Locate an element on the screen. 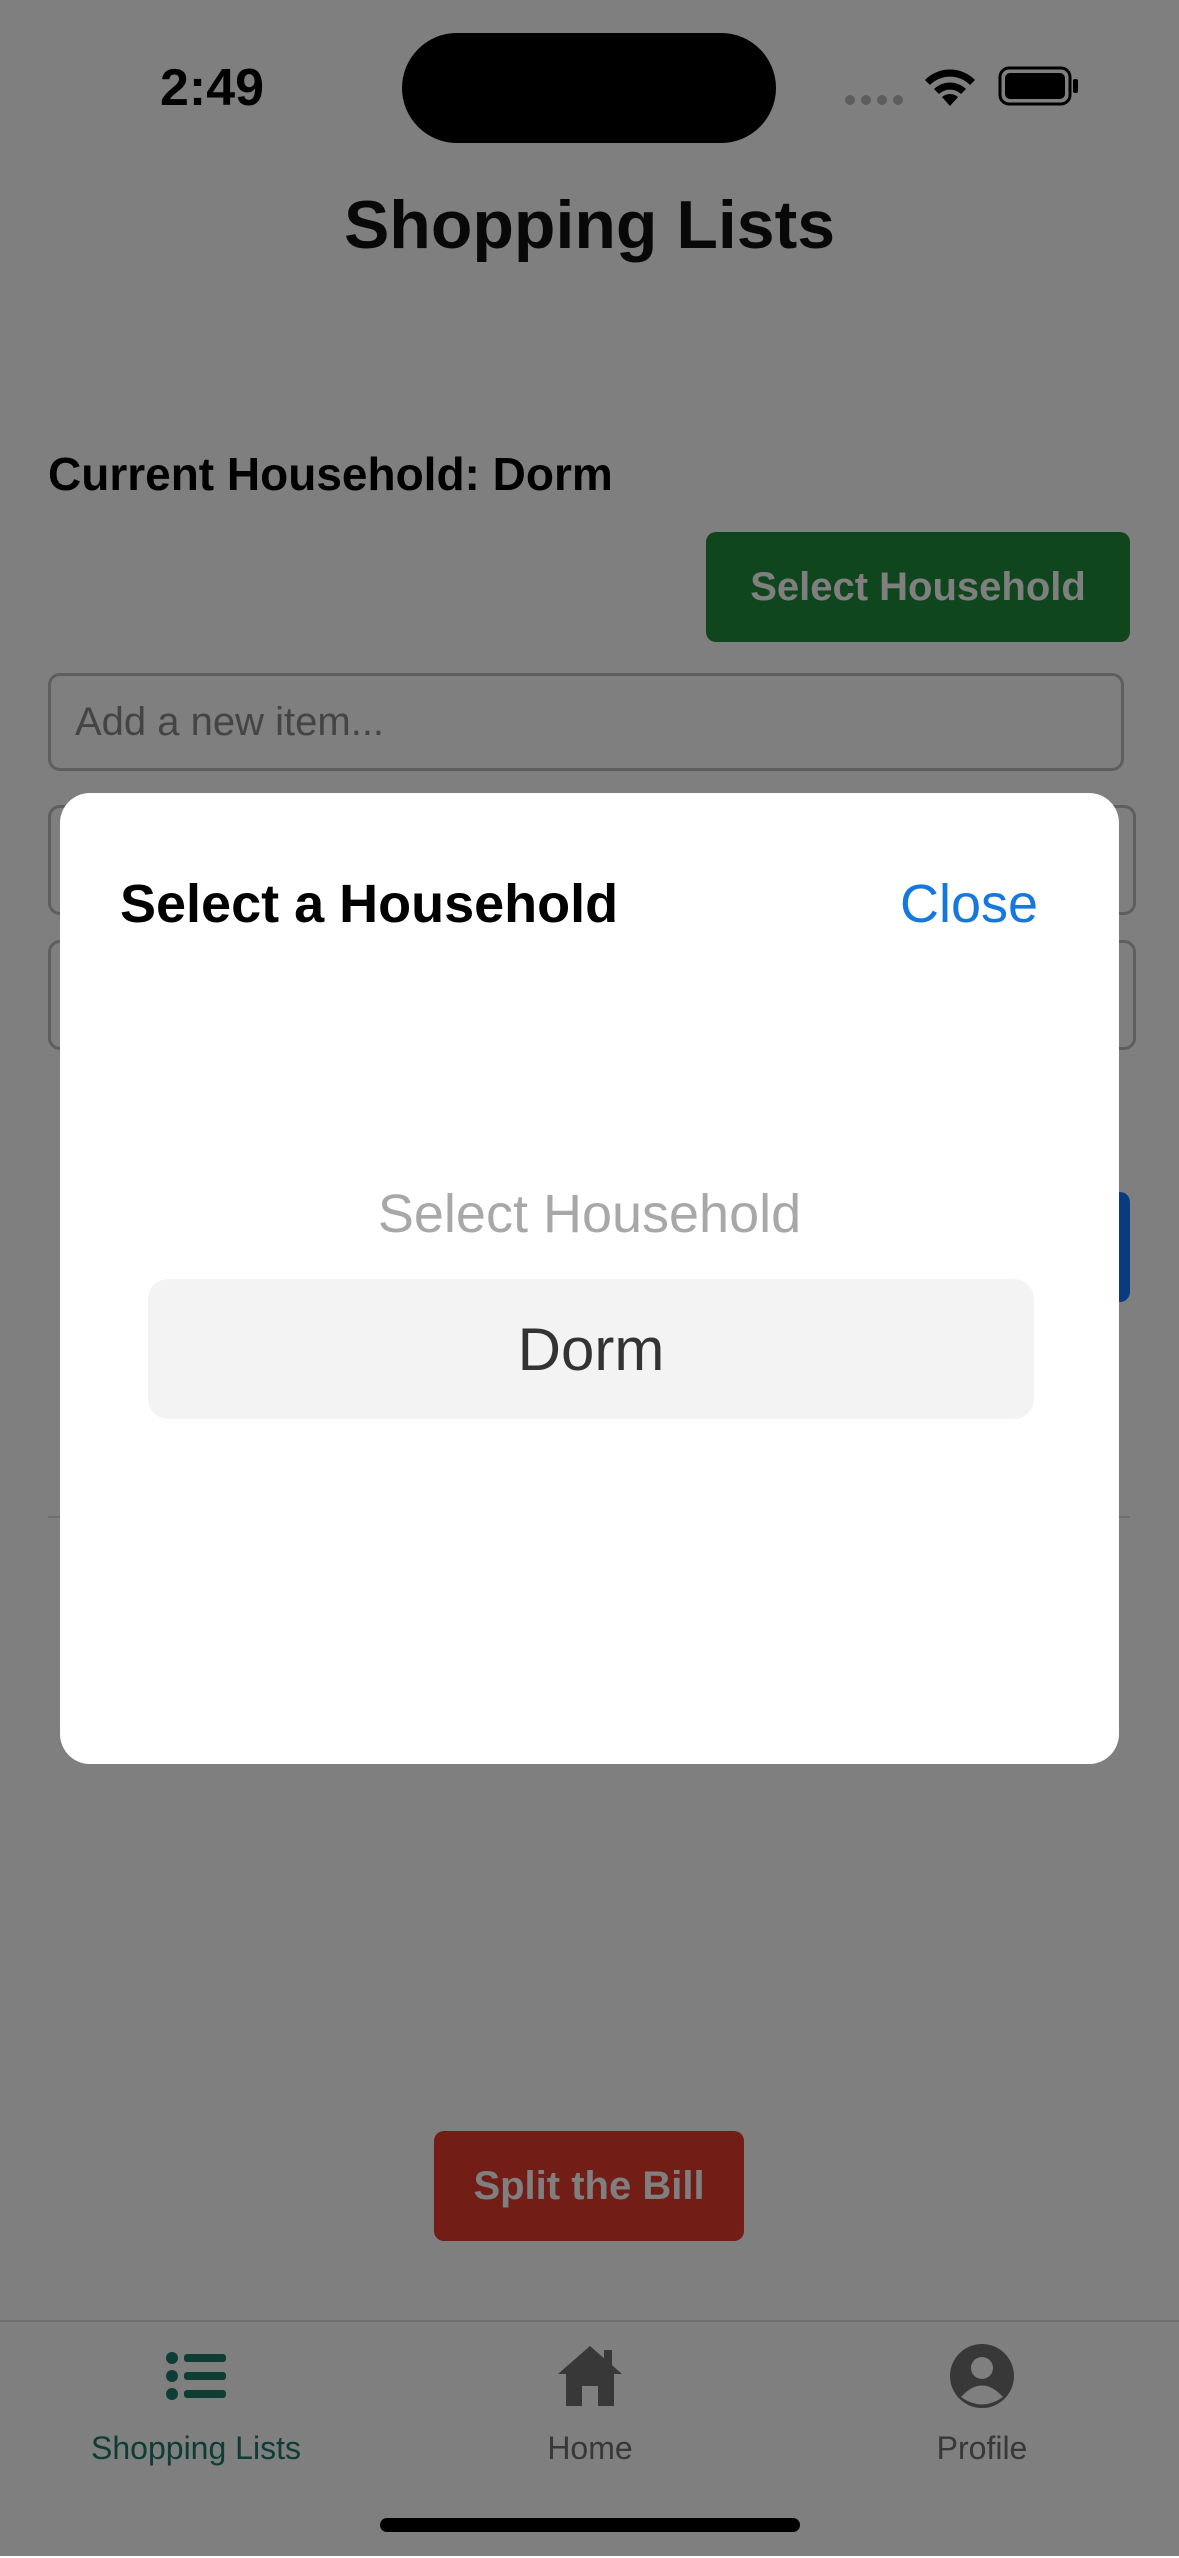 The image size is (1179, 2558). household-picker-option: Dorm is located at coordinates (591, 1349).